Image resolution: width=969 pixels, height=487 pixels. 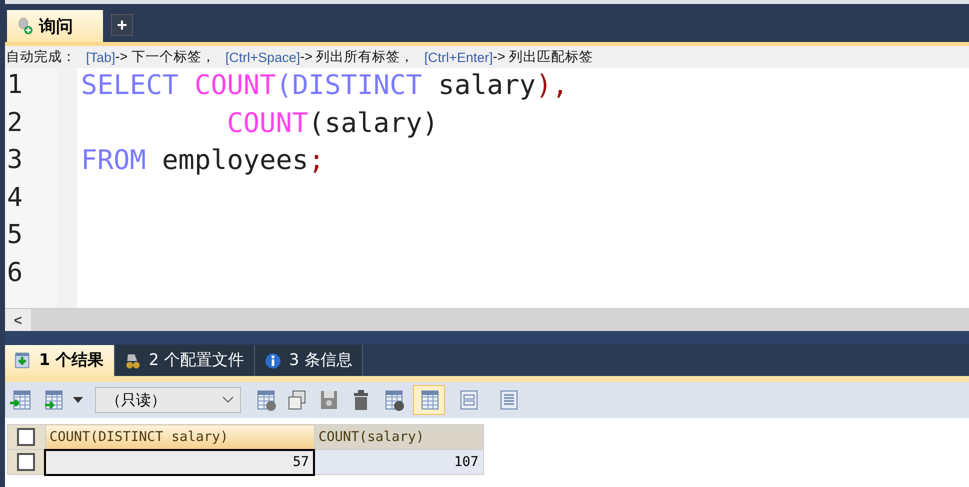 I want to click on view-button, so click(x=429, y=400).